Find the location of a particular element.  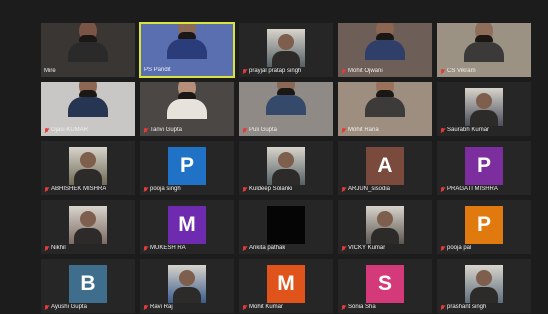

participant-tile: Mohit Rana is located at coordinates (385, 109).